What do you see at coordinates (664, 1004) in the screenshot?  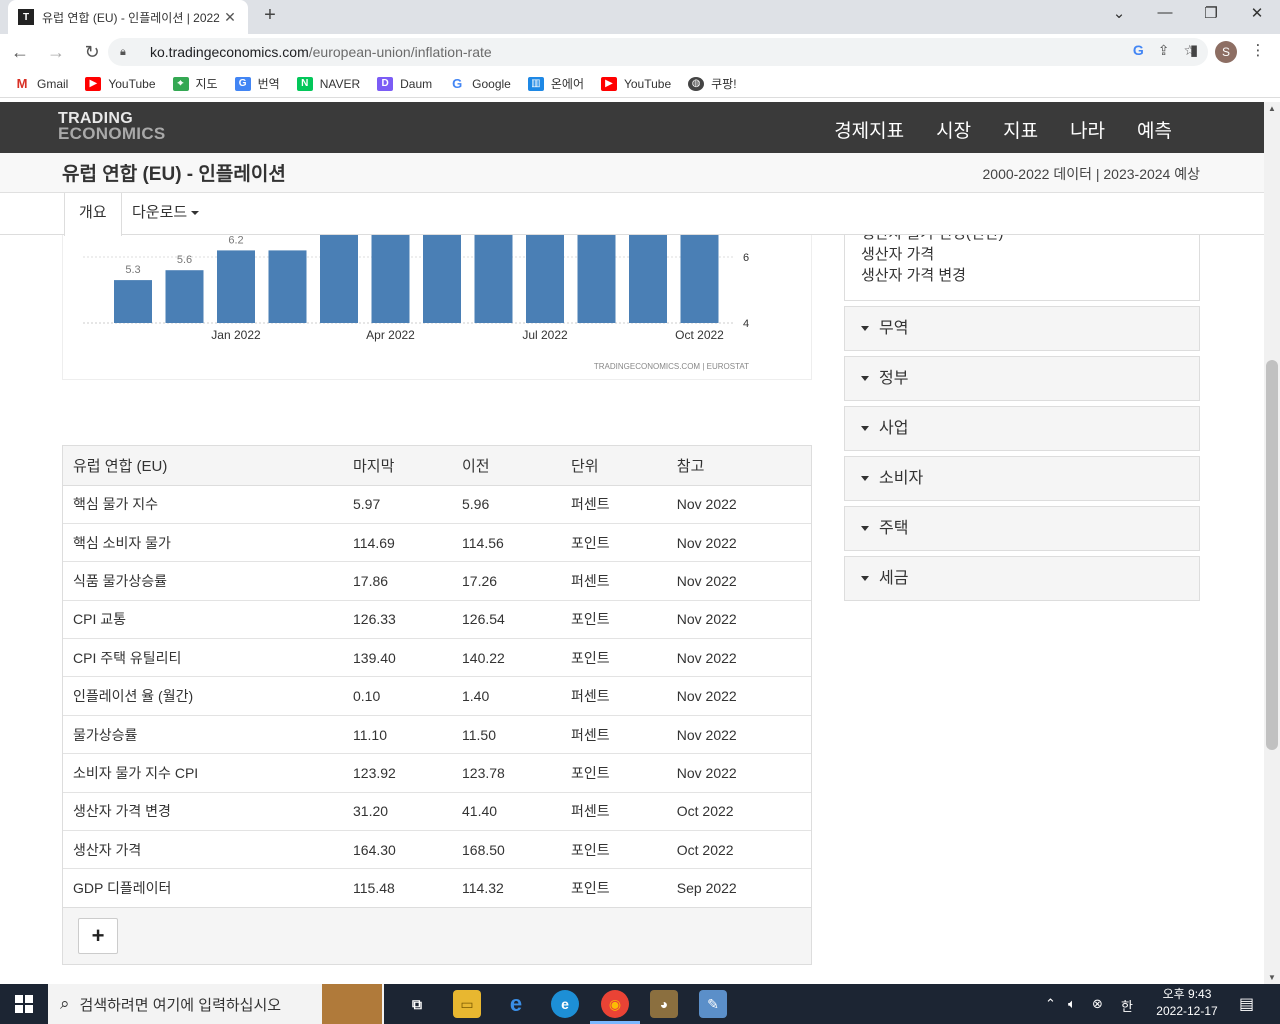 I see `app-owl-icon: ◕` at bounding box center [664, 1004].